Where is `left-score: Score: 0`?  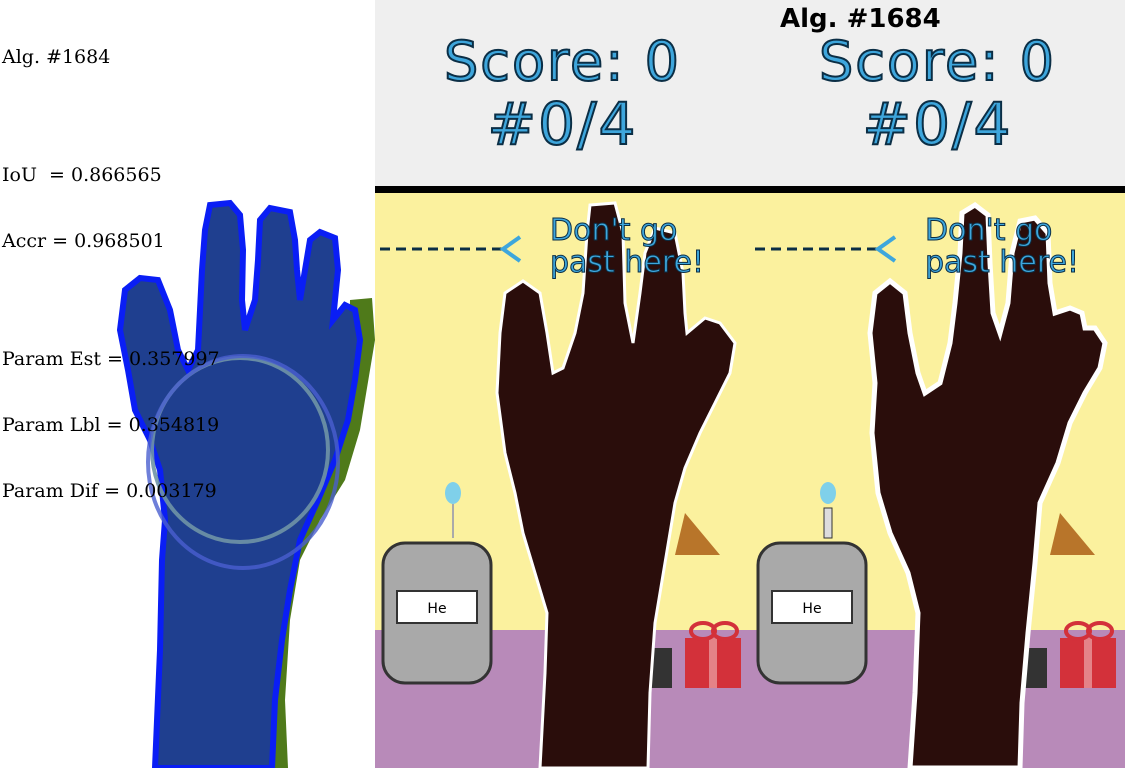
left-score: Score: 0 is located at coordinates (562, 61).